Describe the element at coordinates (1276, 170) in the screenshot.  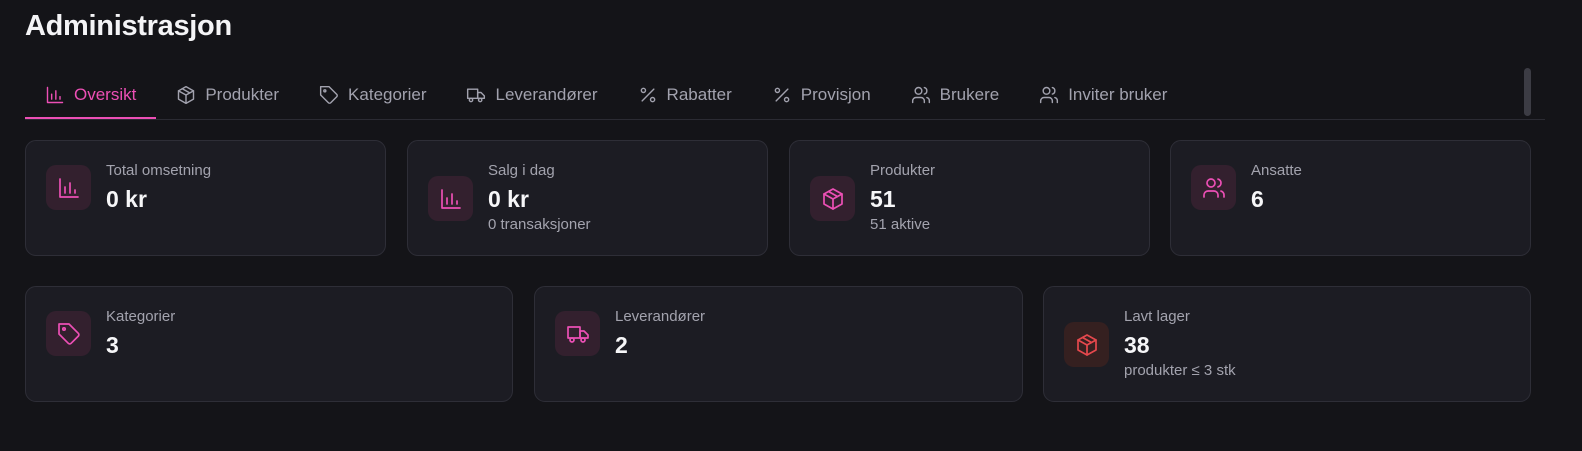
I see `stat-label: Ansatte` at that location.